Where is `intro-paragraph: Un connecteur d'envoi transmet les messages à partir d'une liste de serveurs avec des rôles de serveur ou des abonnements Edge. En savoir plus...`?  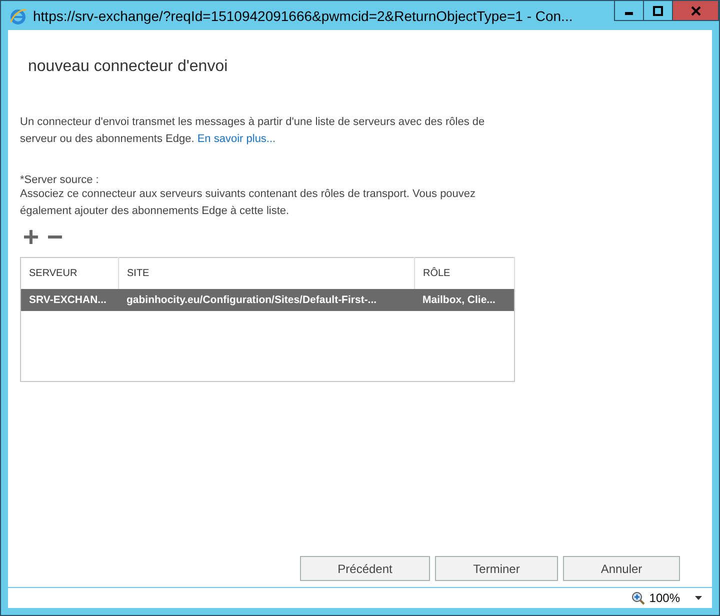 intro-paragraph: Un connecteur d'envoi transmet les messages à partir d'une liste de serveurs avec des rôles de serveur ou des abonnements Edge. En savoir plus... is located at coordinates (253, 130).